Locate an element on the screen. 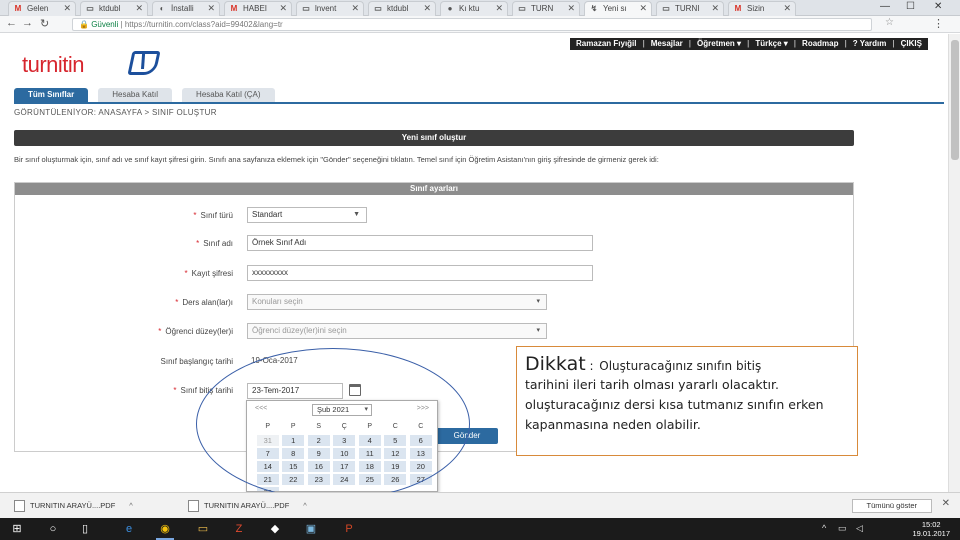  browser-tab: ● Kı ktu ✕ is located at coordinates (474, 8).